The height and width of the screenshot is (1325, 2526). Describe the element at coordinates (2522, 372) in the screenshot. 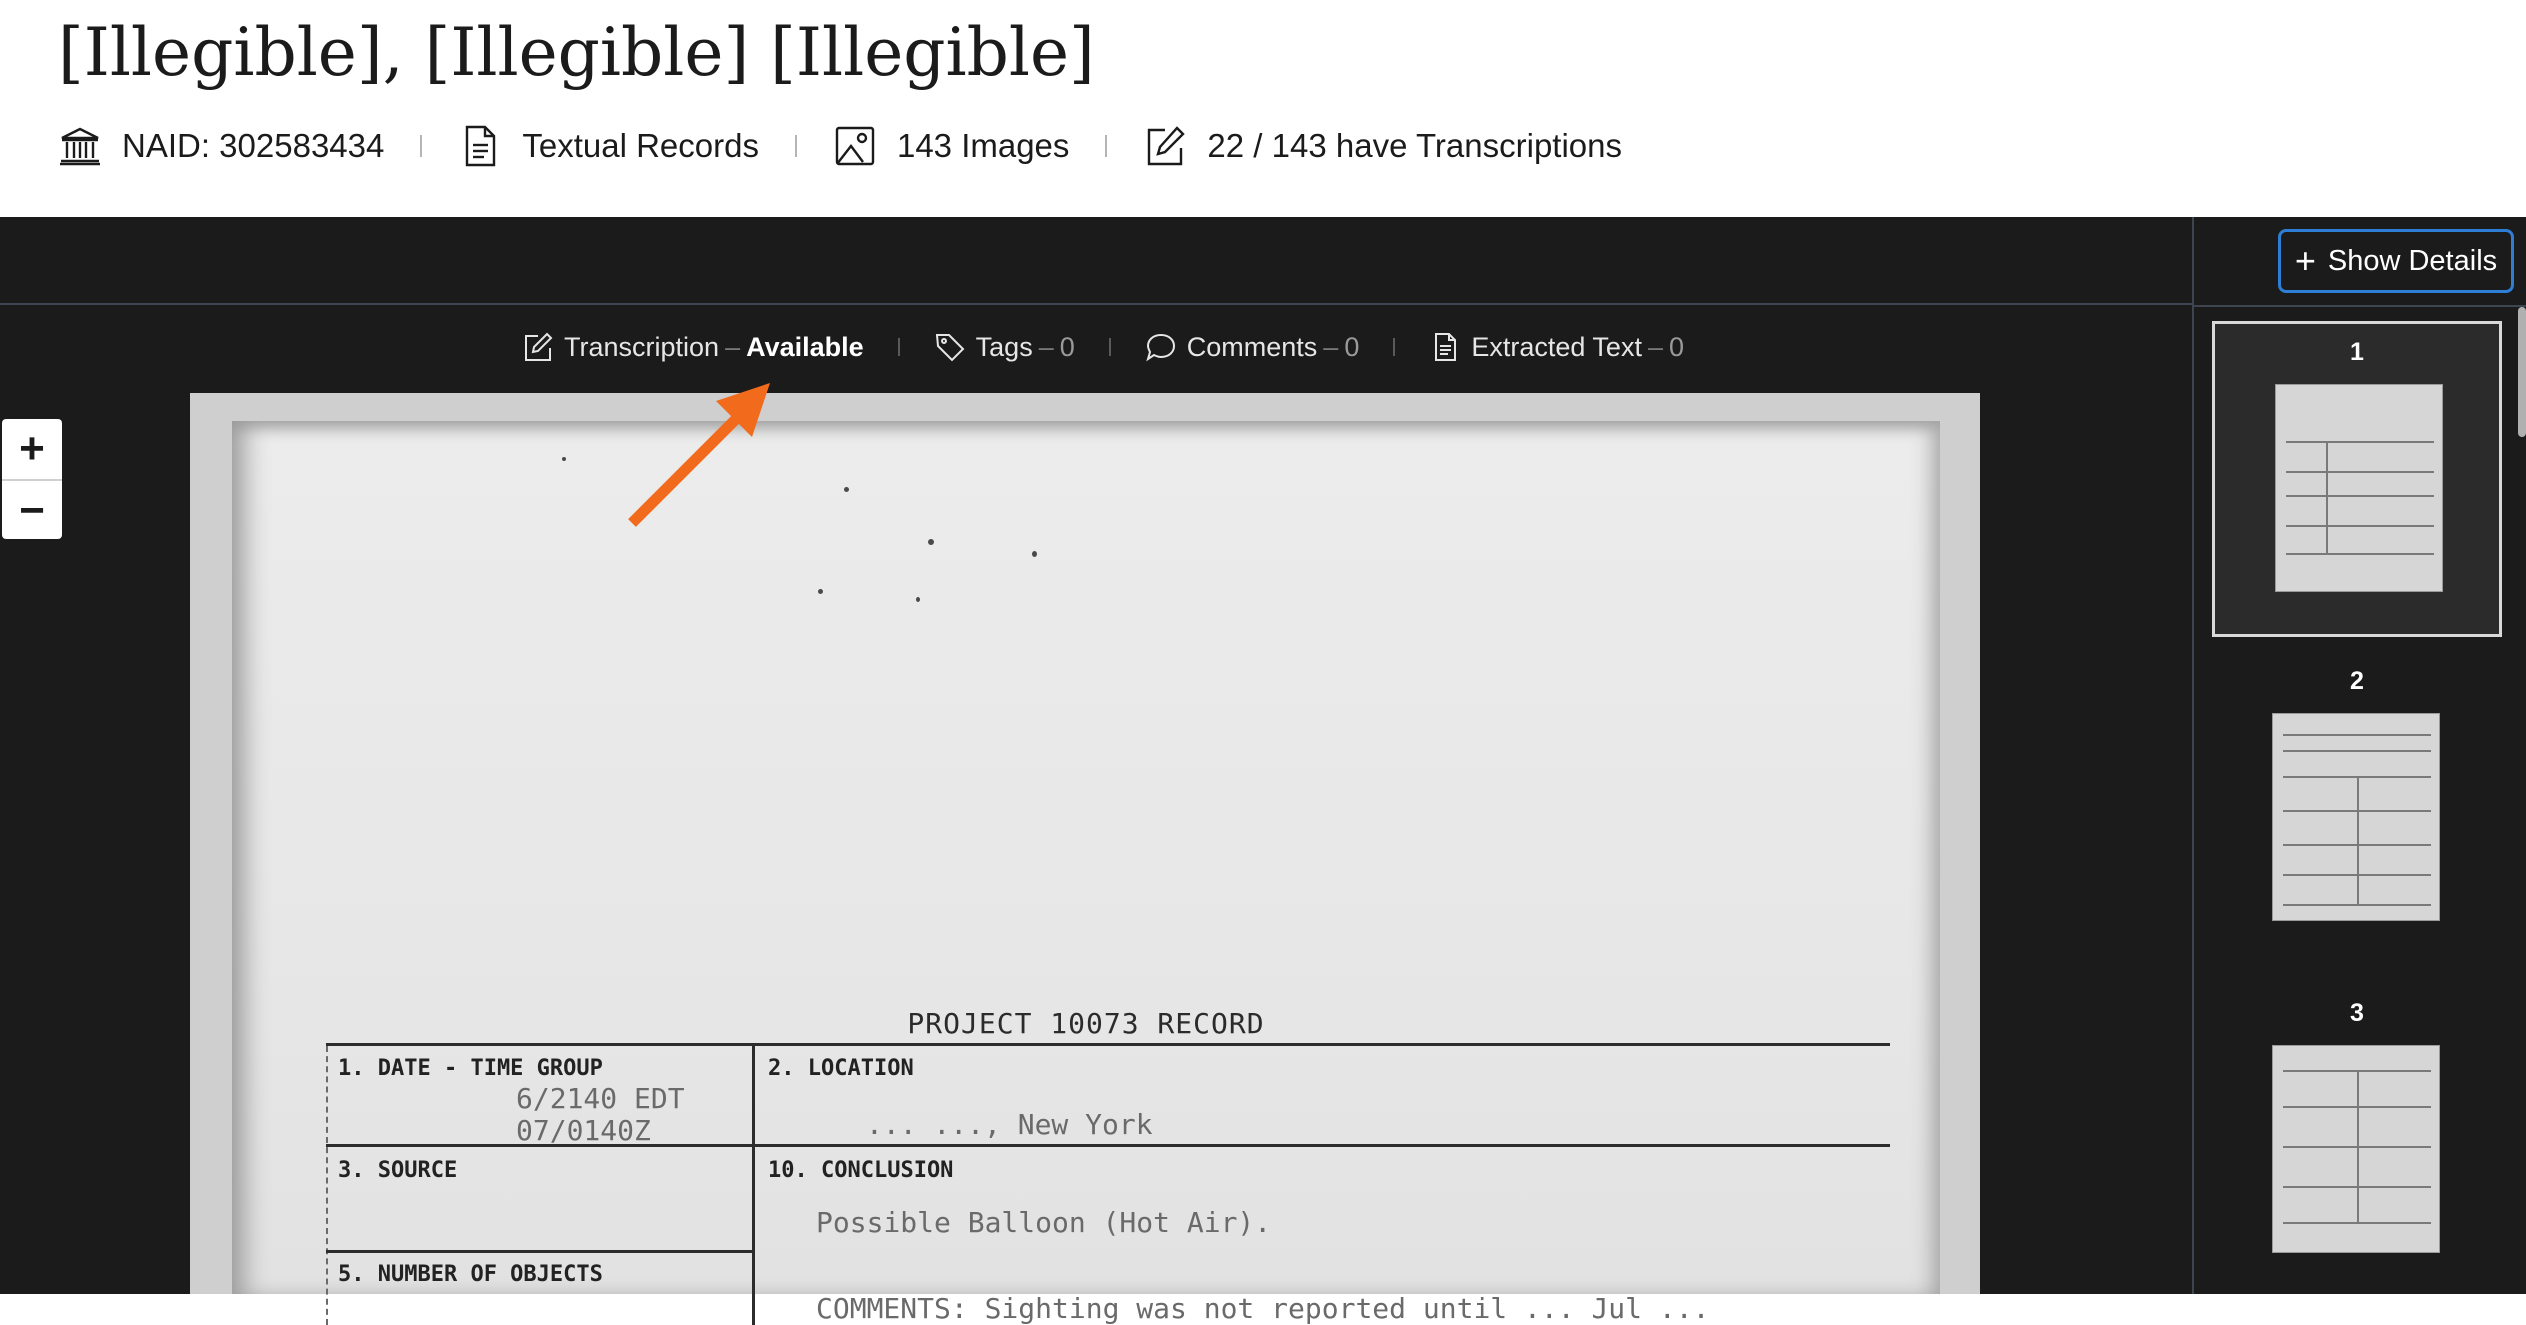

I see `sidebar-scrollbar` at that location.